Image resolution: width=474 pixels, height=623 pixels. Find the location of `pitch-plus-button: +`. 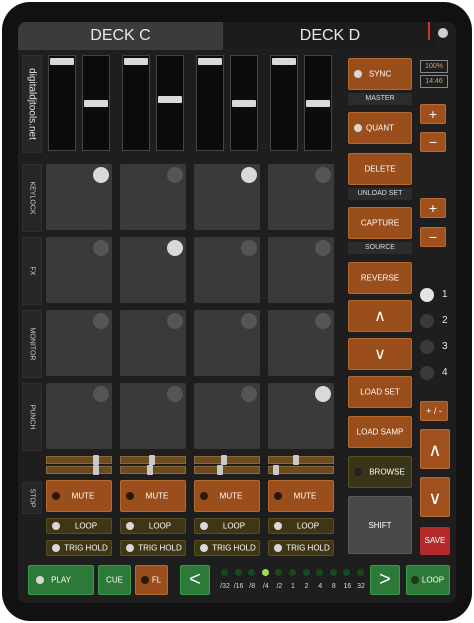

pitch-plus-button: + is located at coordinates (433, 208).